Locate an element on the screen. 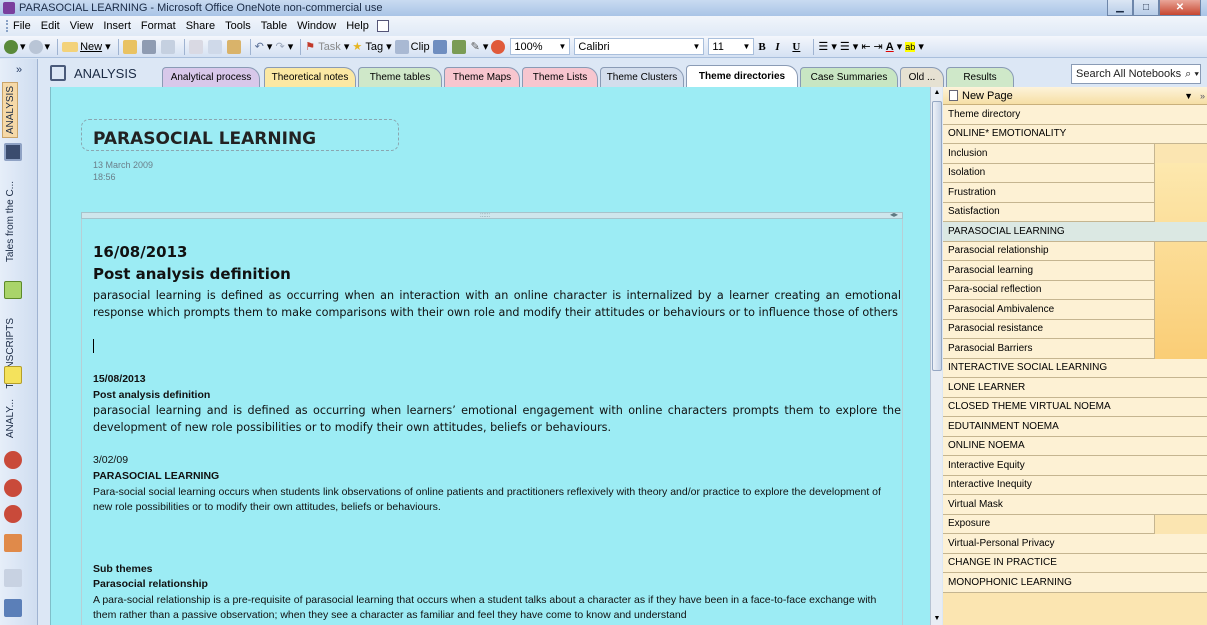  tab-analytical-process: Analytical process is located at coordinates (211, 77).